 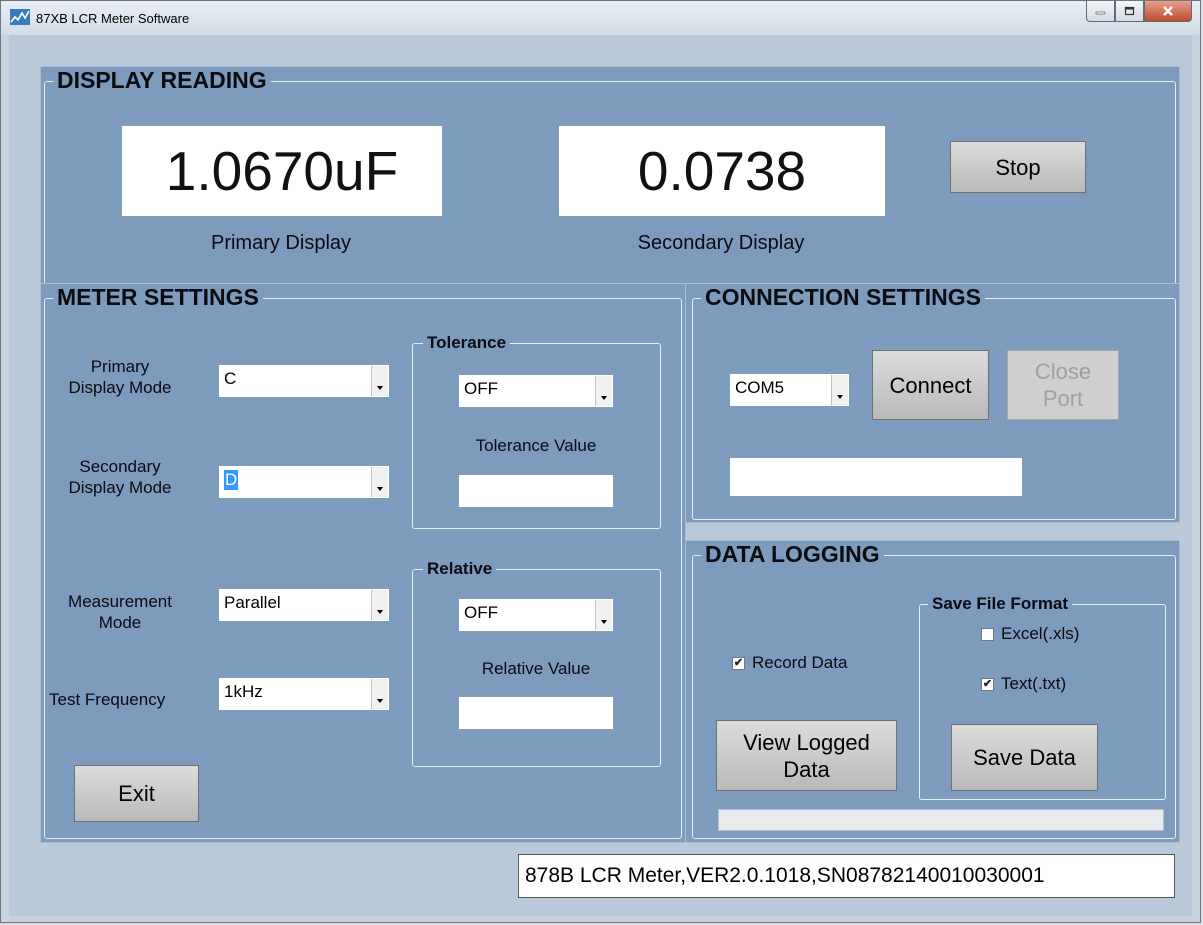 What do you see at coordinates (1040, 633) in the screenshot?
I see `excel-format-label: Excel(.xls)` at bounding box center [1040, 633].